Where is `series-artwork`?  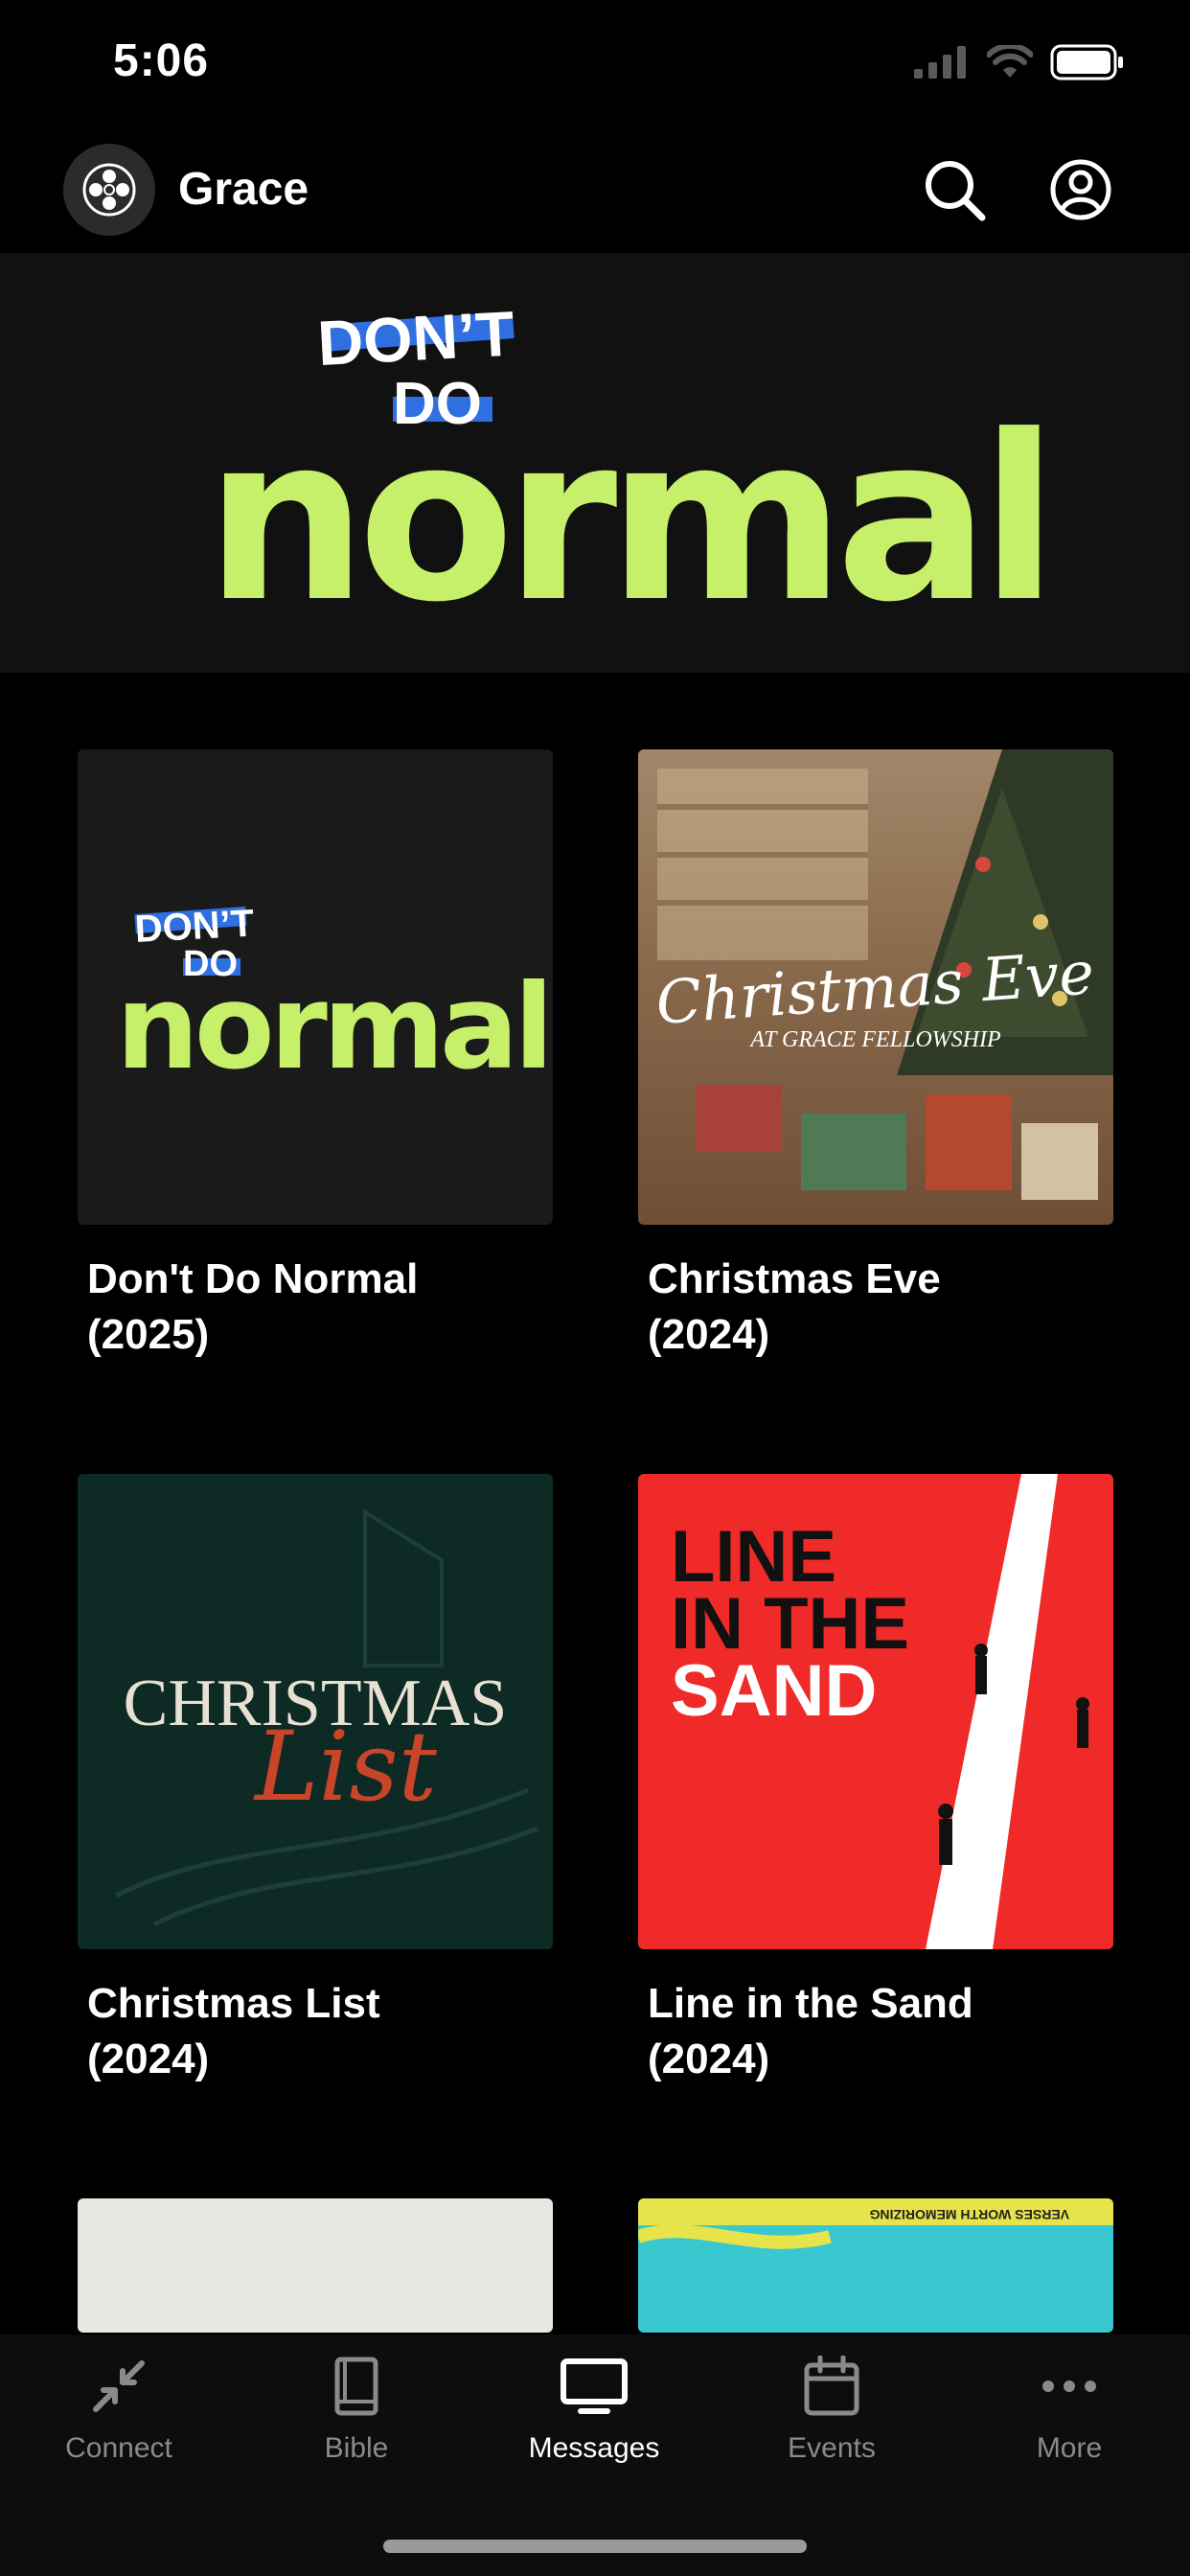 series-artwork is located at coordinates (316, 2265).